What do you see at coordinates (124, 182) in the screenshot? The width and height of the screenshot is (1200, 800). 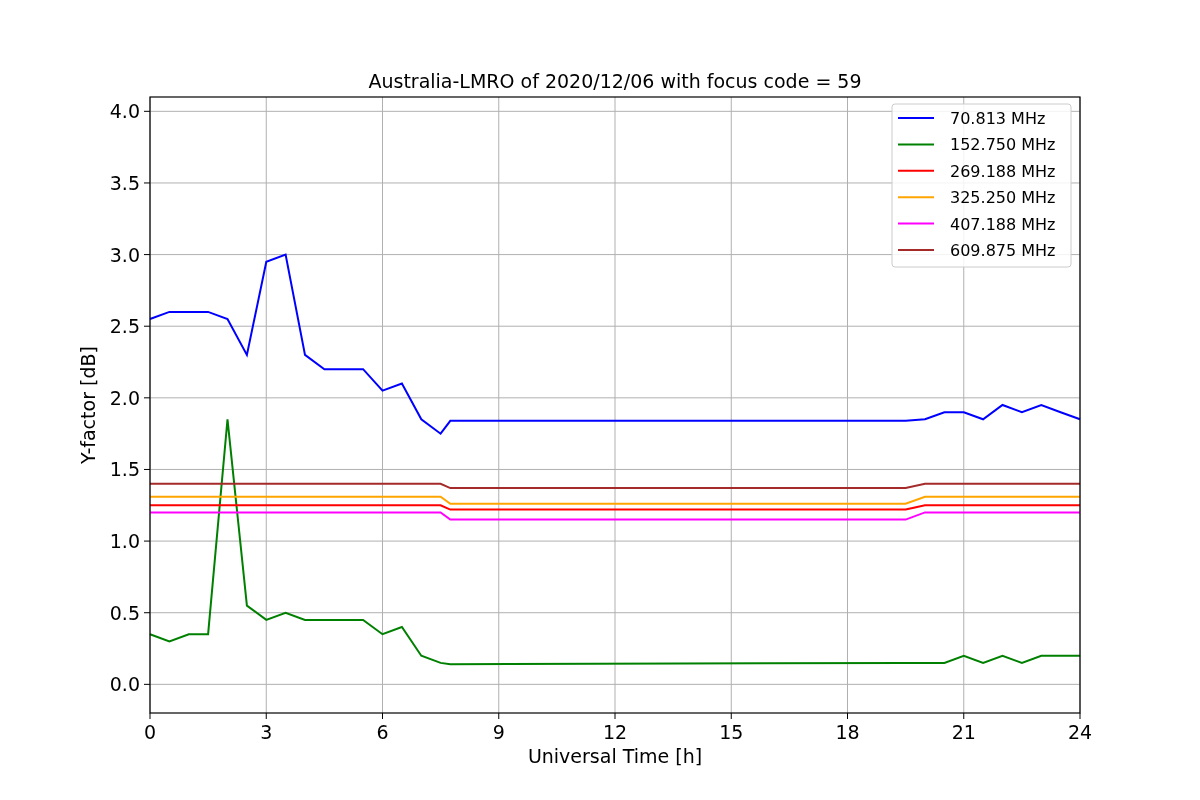 I see `y-tick-label: 3.5` at bounding box center [124, 182].